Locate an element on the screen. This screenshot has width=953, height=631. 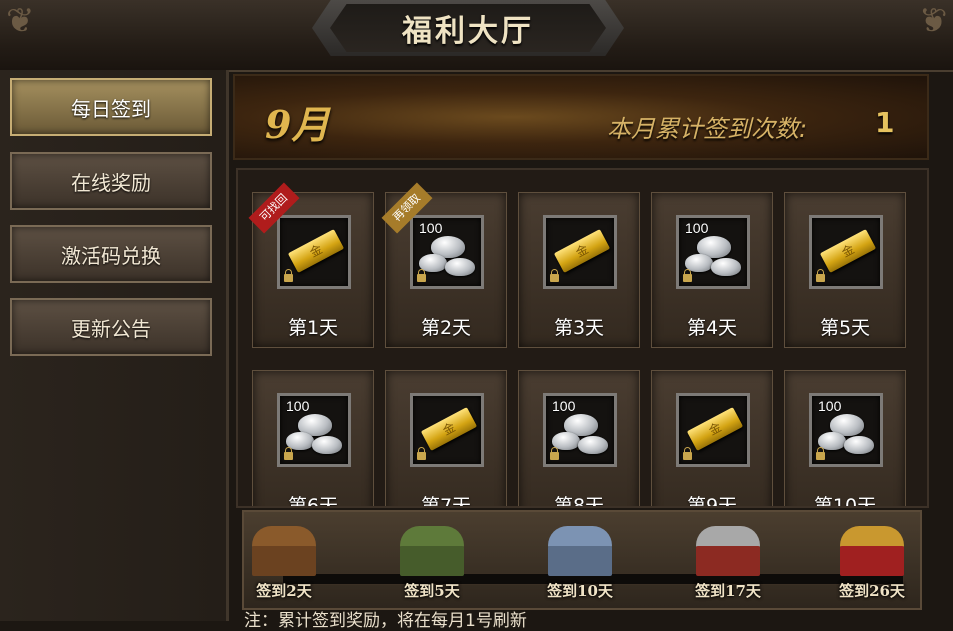
sidebar-item-label: 每日签到 is located at coordinates (111, 108).